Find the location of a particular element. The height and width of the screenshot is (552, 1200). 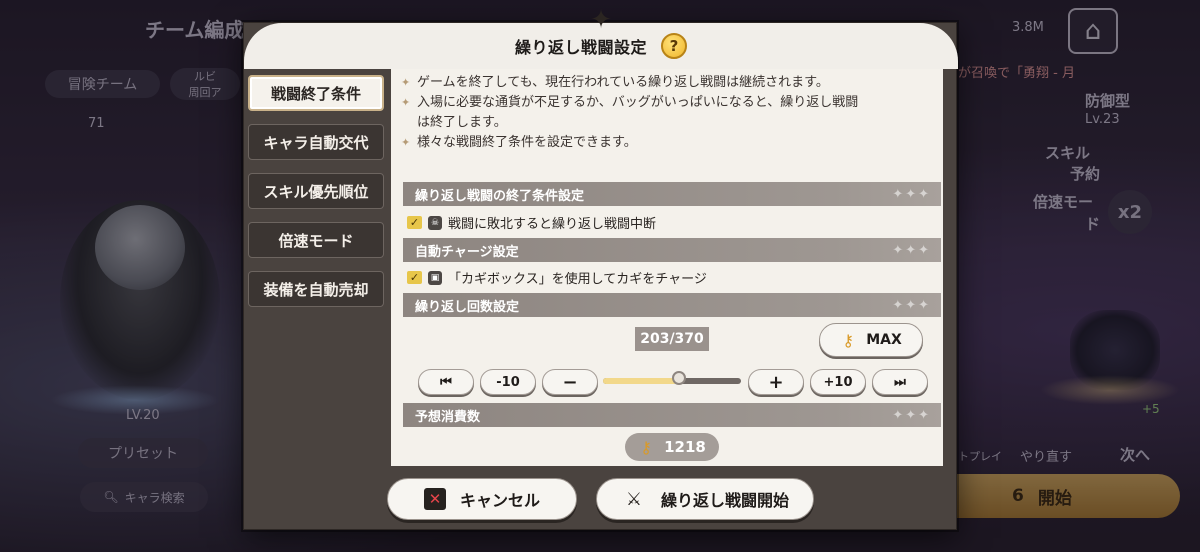

slider-thumb is located at coordinates (678, 378).